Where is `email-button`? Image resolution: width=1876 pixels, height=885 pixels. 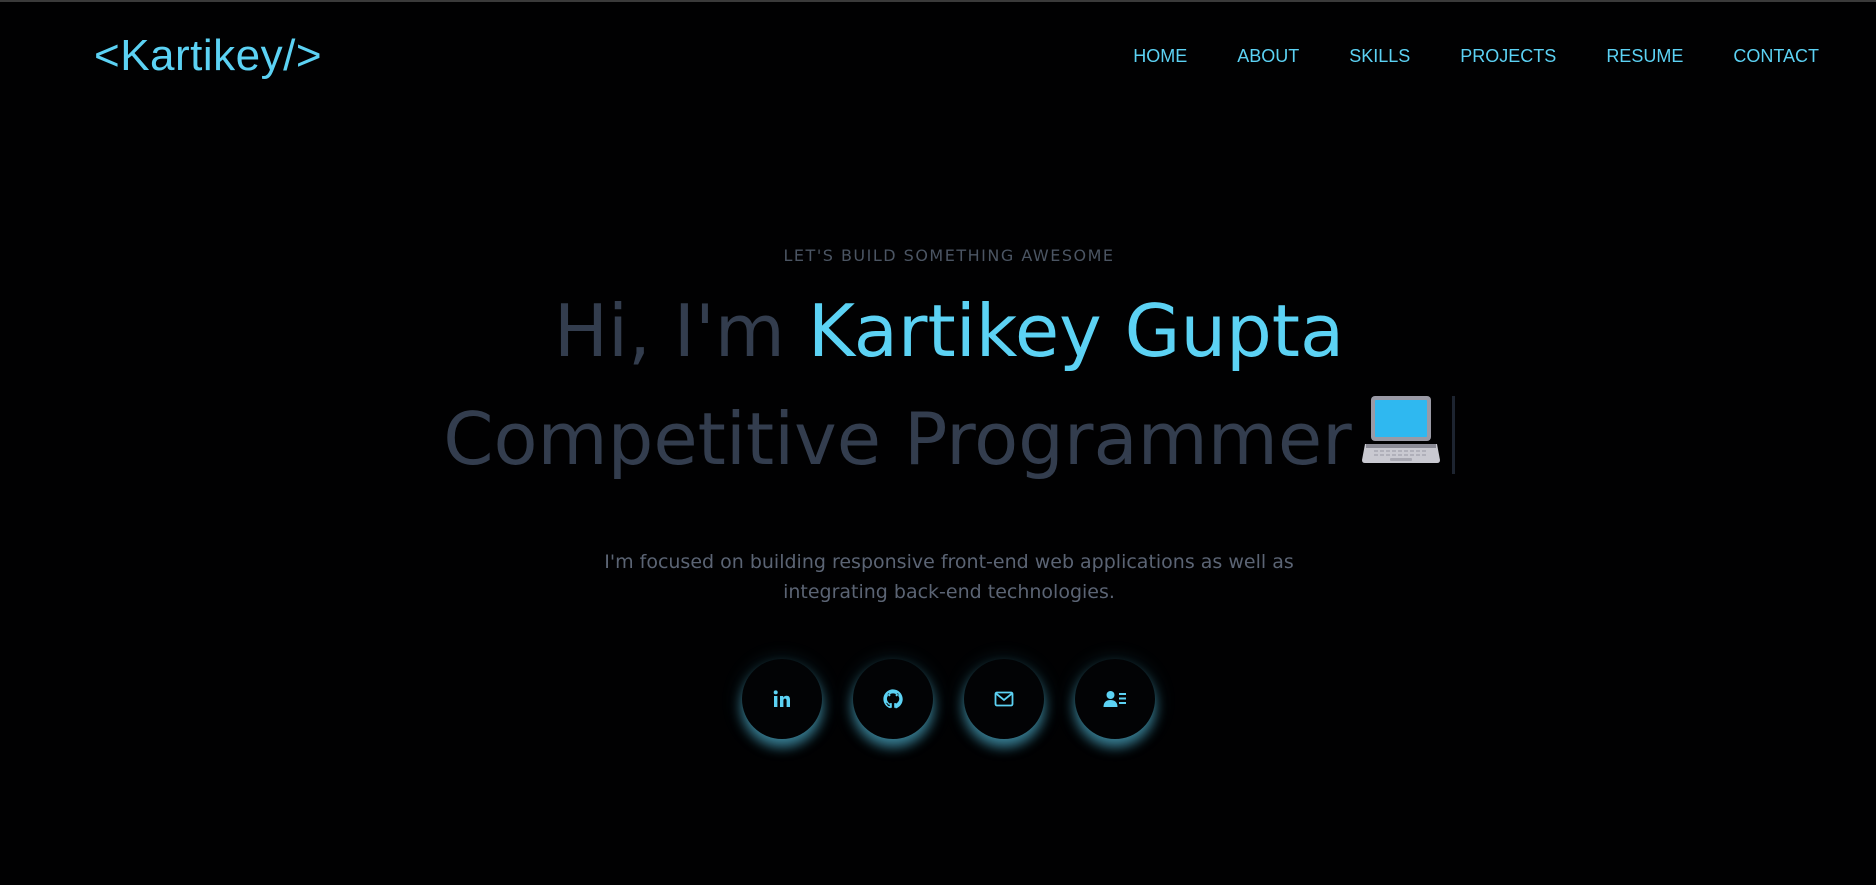
email-button is located at coordinates (1004, 699).